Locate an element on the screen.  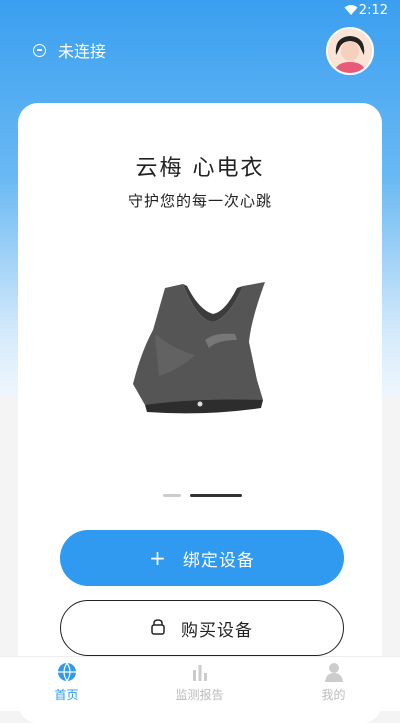
shopping-bag-icon is located at coordinates (158, 628).